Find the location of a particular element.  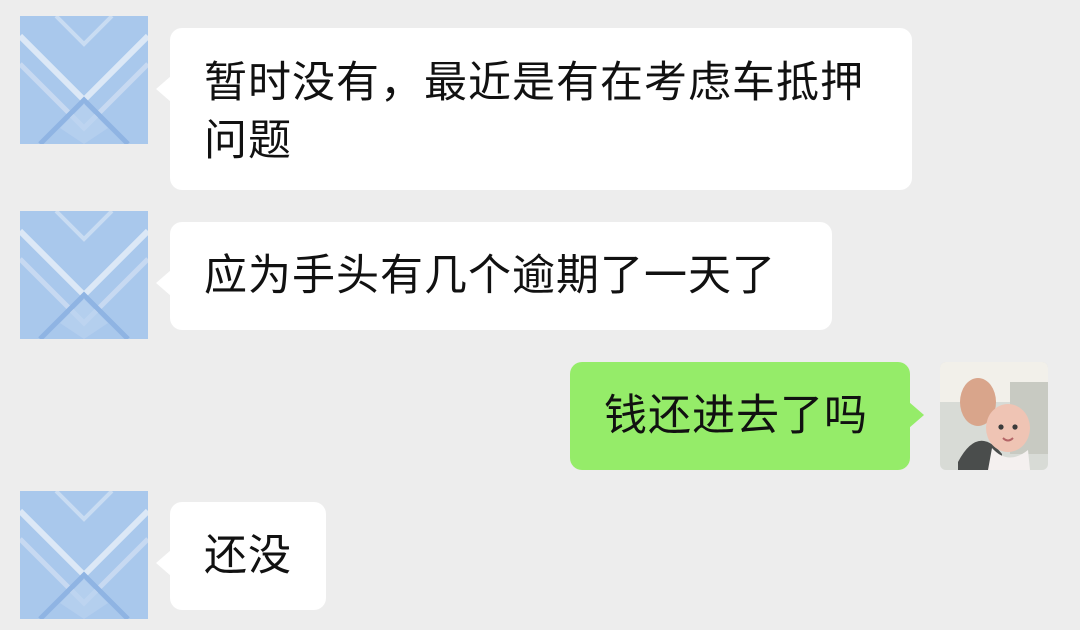

outgoing-message-bubble: 钱还进去了吗 is located at coordinates (747, 416).